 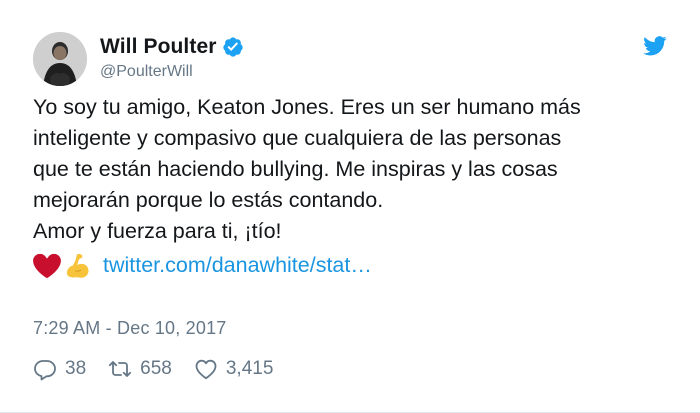 What do you see at coordinates (45, 370) in the screenshot?
I see `reply-icon` at bounding box center [45, 370].